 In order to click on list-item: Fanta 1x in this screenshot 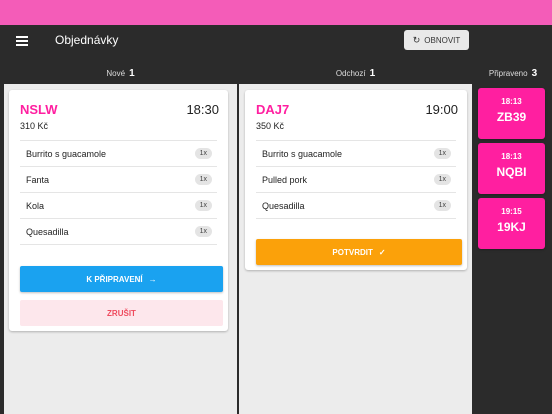, I will do `click(118, 180)`.